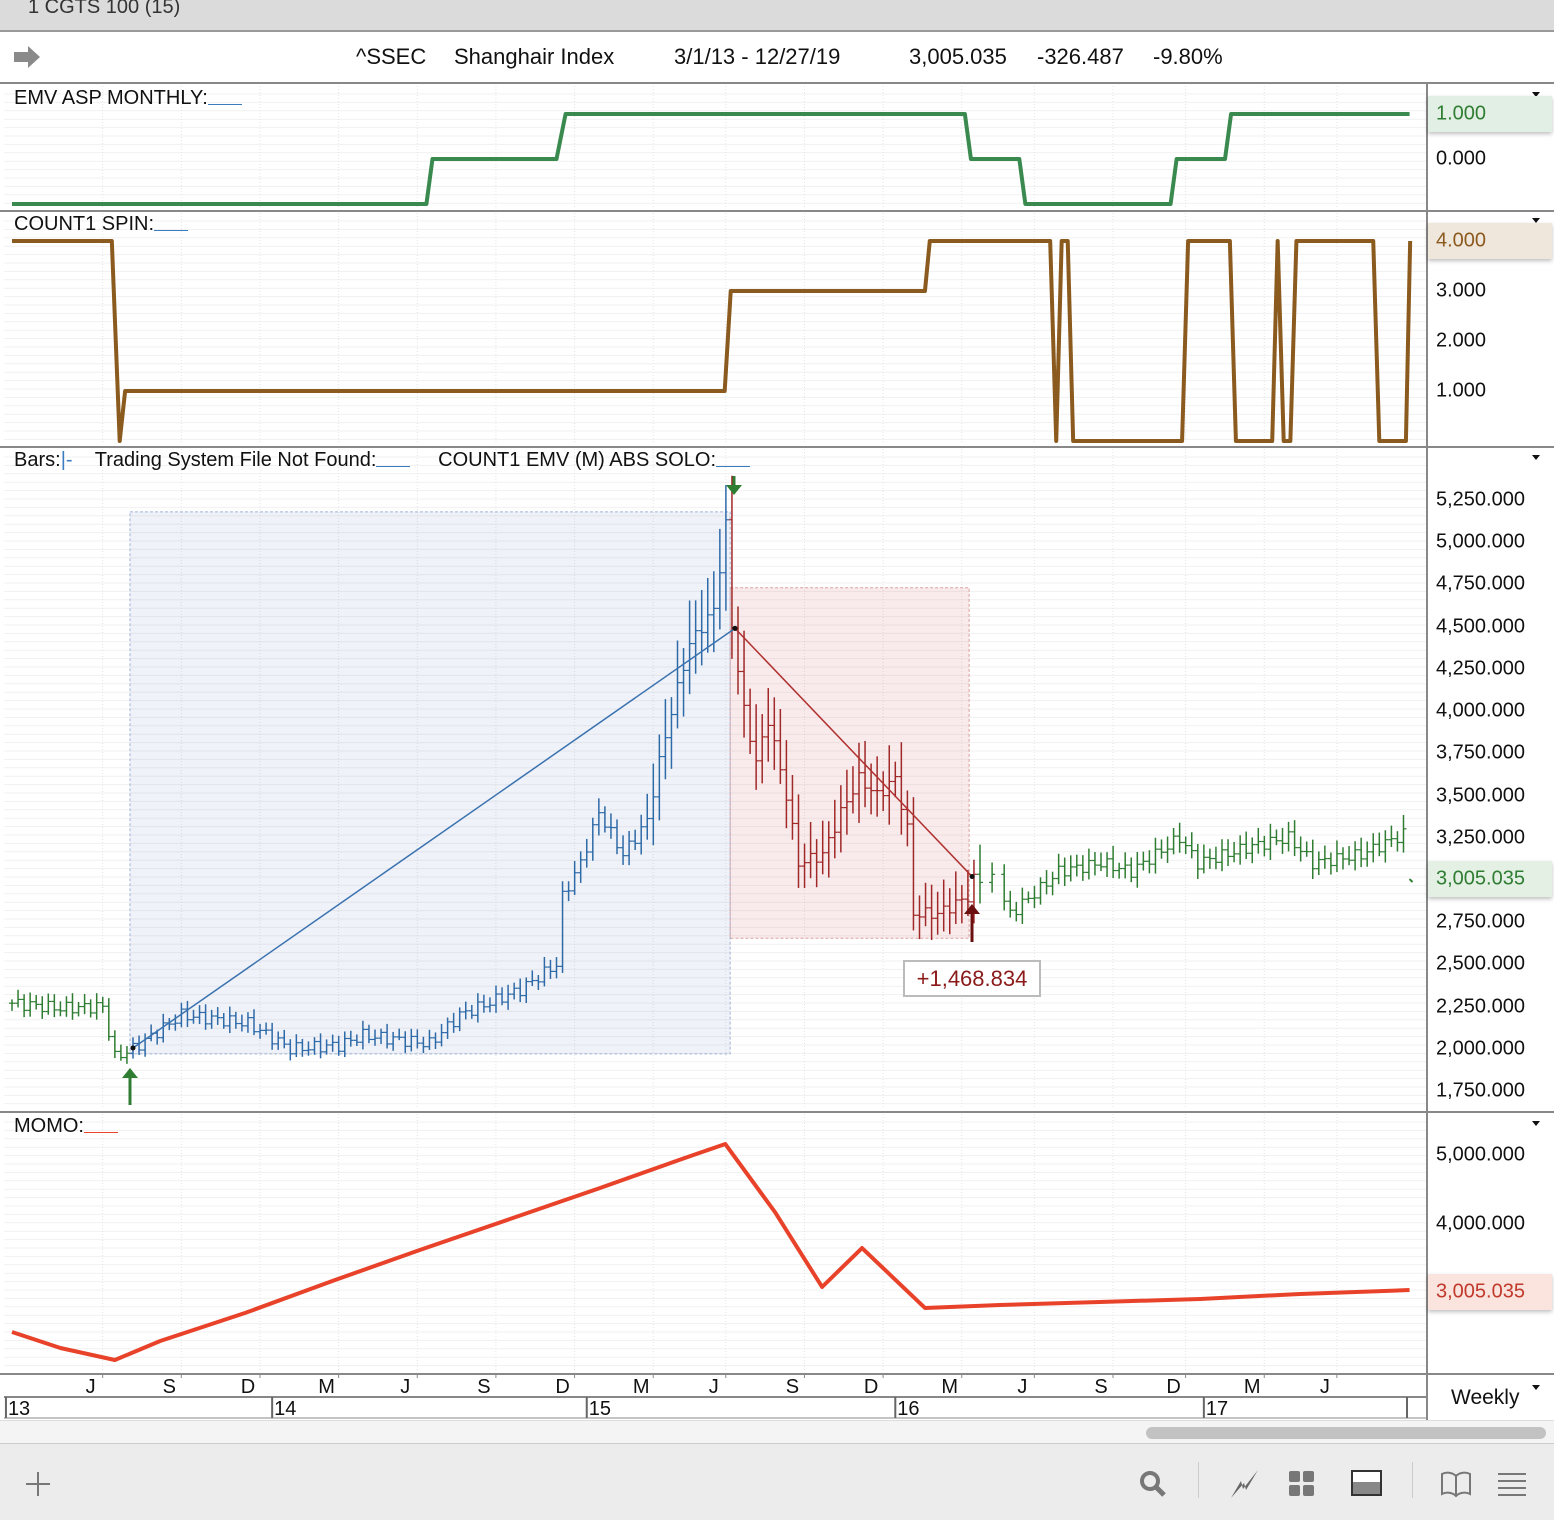  Describe the element at coordinates (1461, 113) in the screenshot. I see `emv-tick: 1.000` at that location.